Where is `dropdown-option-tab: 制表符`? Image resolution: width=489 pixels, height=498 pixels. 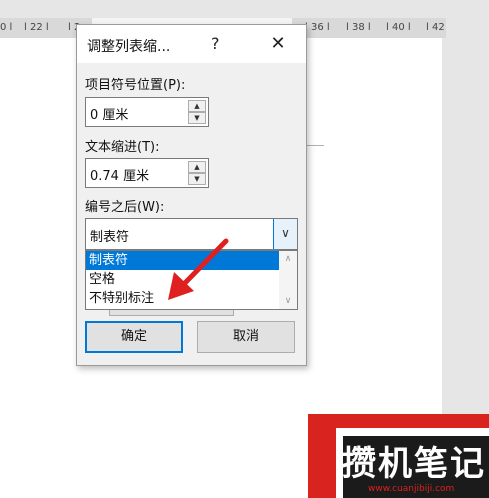 dropdown-option-tab: 制表符 is located at coordinates (182, 260).